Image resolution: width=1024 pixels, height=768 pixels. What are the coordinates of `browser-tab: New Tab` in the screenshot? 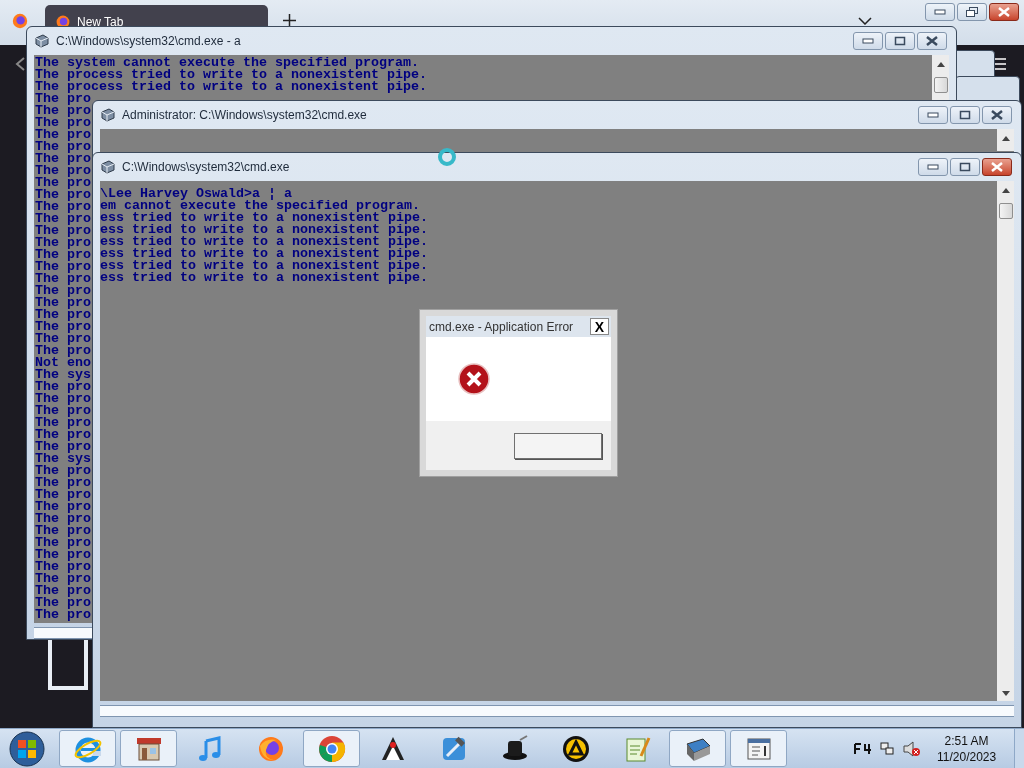 It's located at (156, 15).